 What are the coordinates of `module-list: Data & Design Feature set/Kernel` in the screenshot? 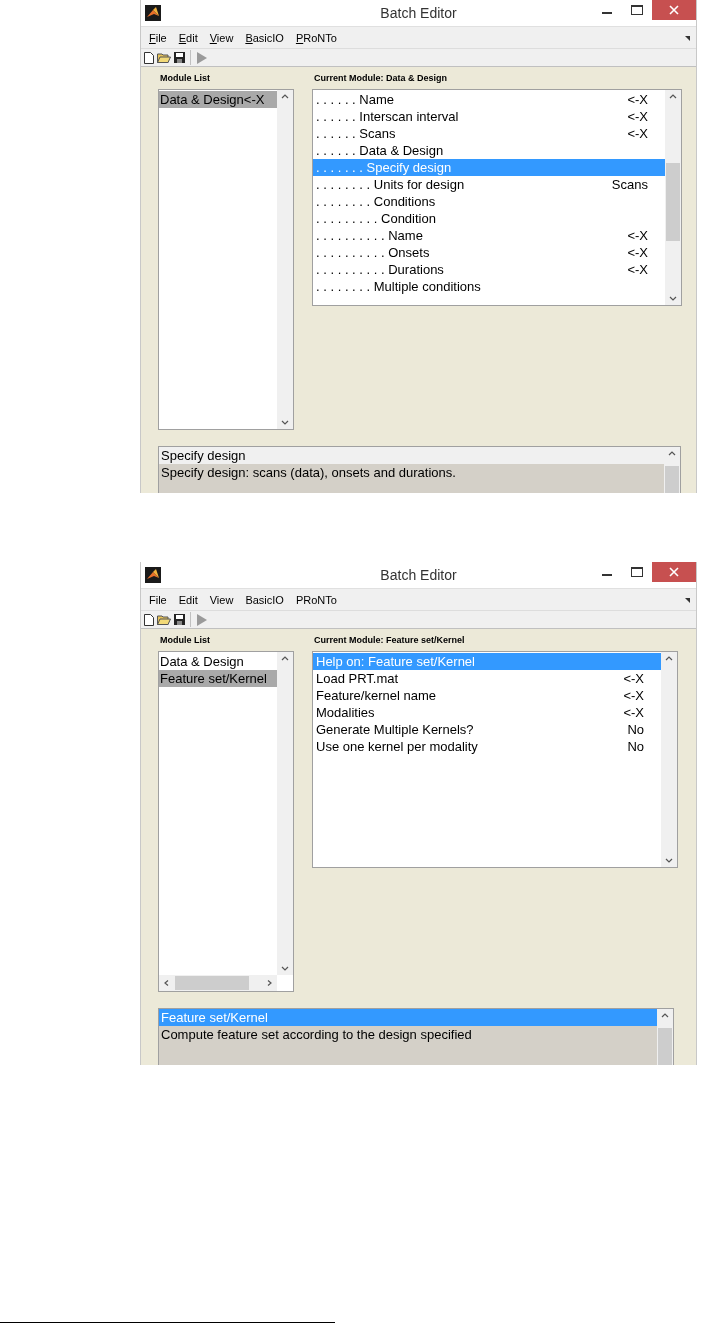 It's located at (226, 821).